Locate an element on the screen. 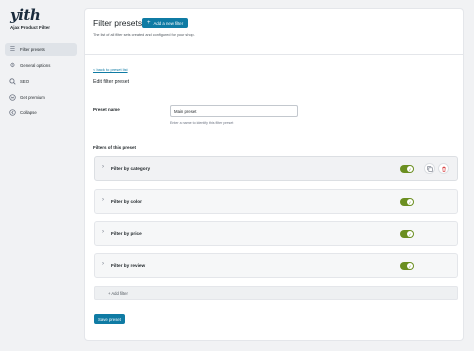  filter-name: Filter by category is located at coordinates (131, 168).